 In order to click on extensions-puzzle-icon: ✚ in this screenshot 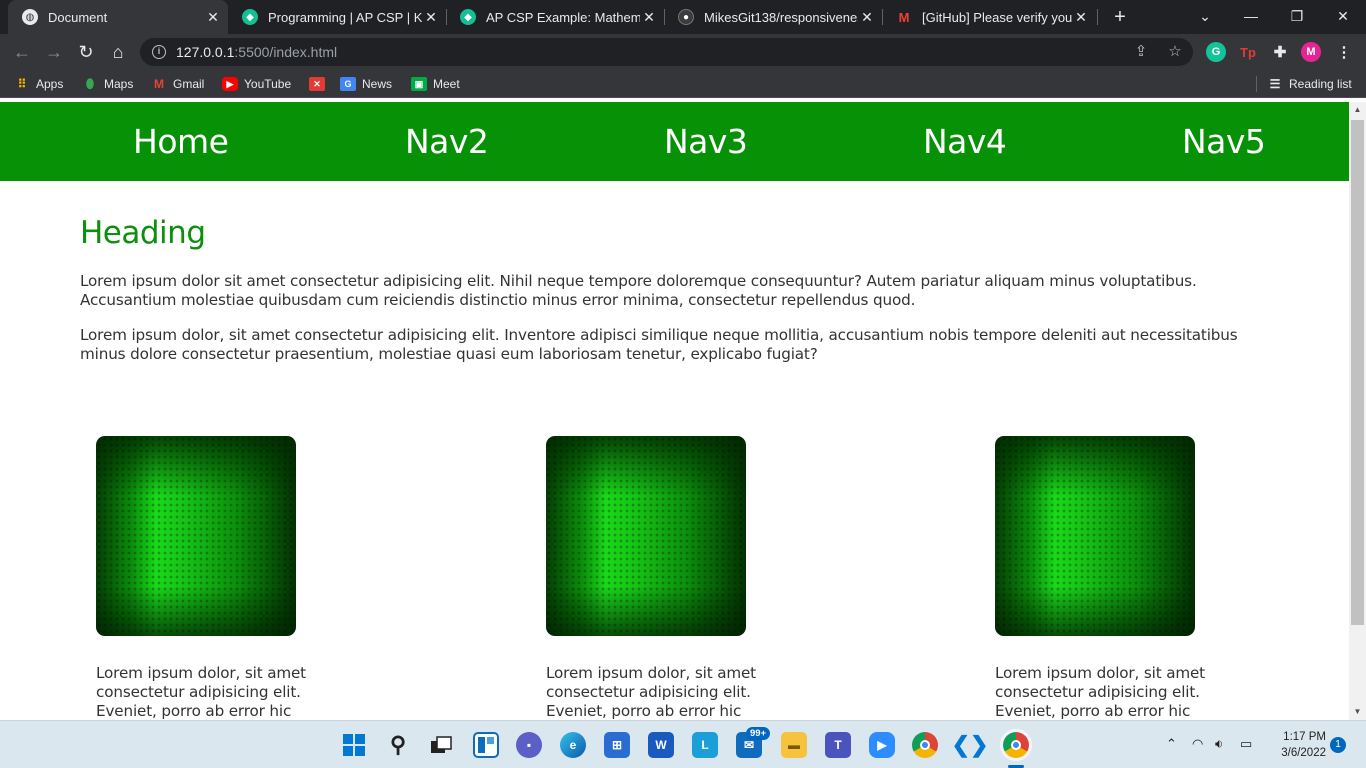, I will do `click(1280, 52)`.